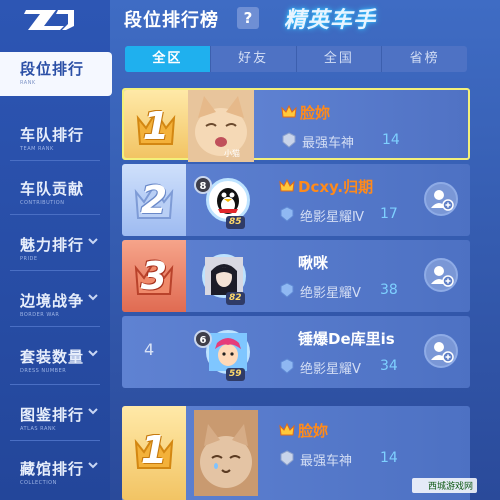 Image resolution: width=500 pixels, height=500 pixels. I want to click on sidebar-item-sub: BORDER WAR, so click(40, 315).